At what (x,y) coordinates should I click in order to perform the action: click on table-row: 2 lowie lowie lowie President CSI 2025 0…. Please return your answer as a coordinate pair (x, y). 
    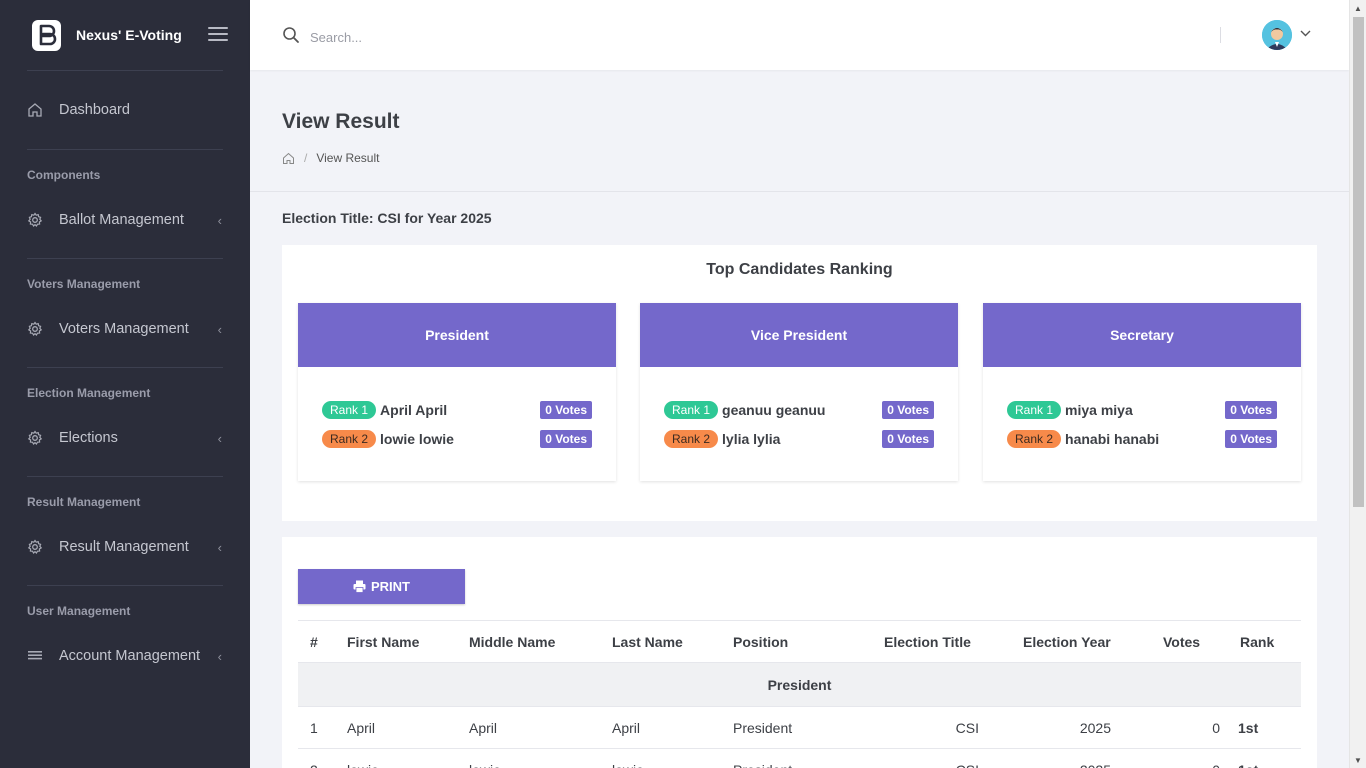
    Looking at the image, I should click on (799, 758).